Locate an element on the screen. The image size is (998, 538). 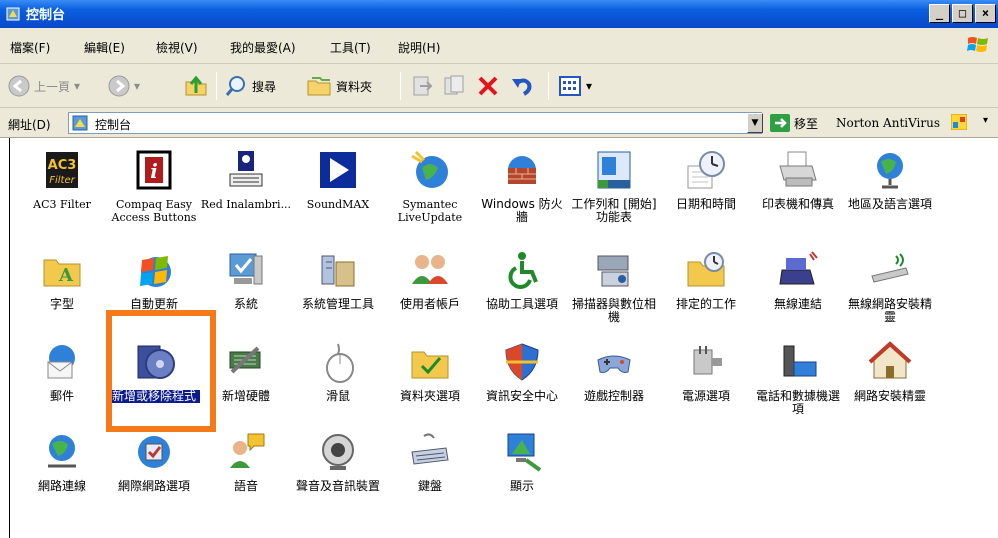
game-controller-icon is located at coordinates (614, 364).